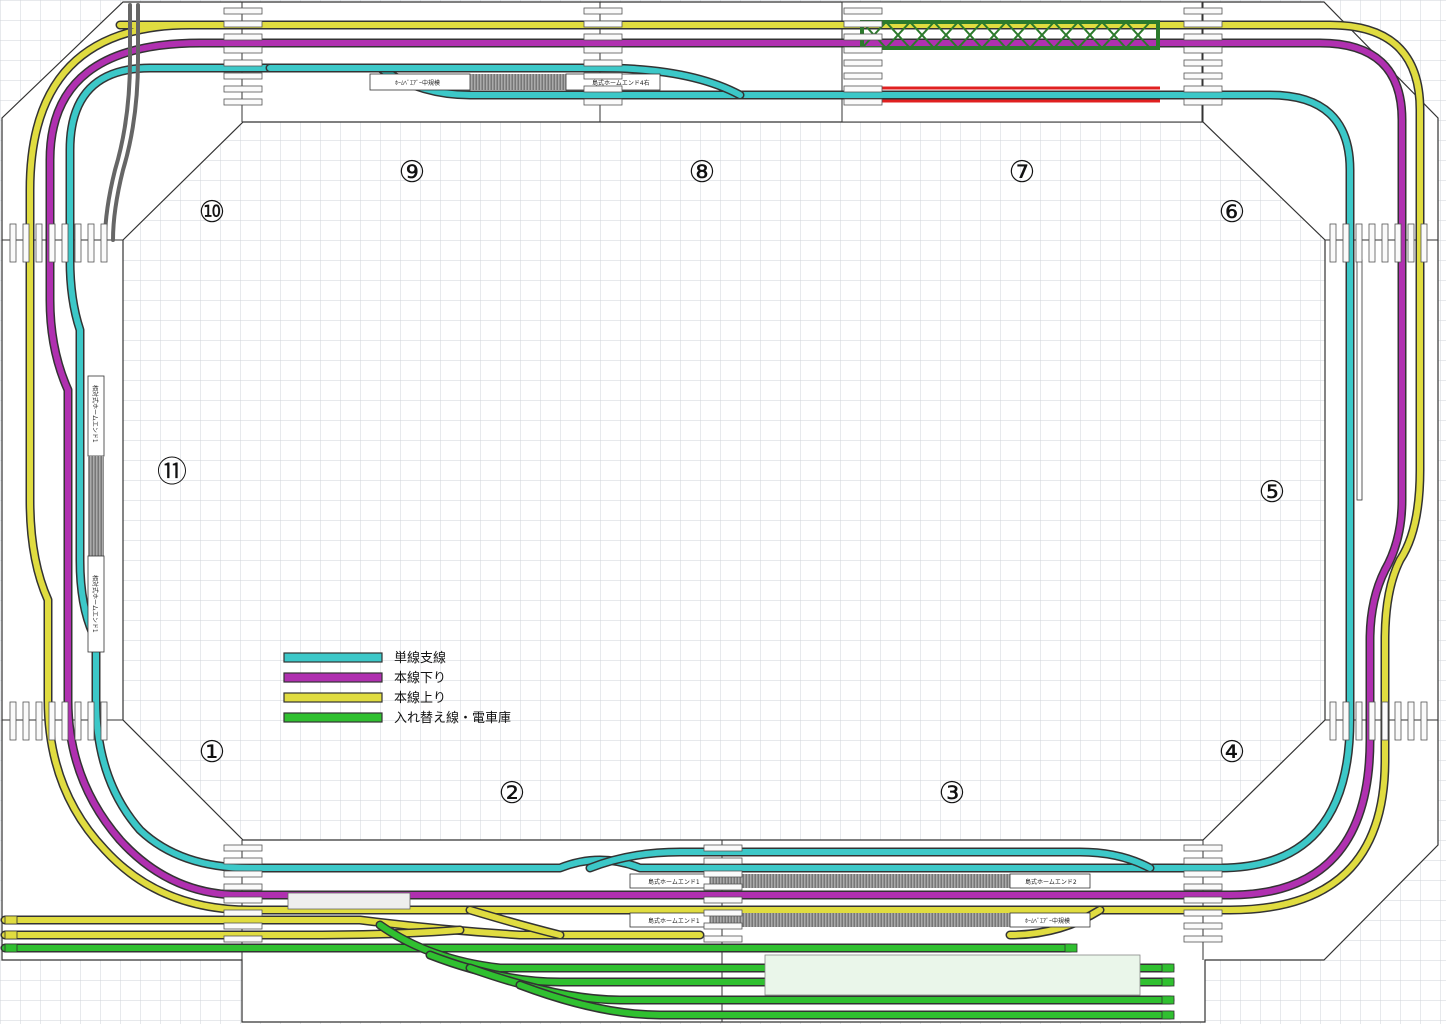  I want to click on section-8: ⑧, so click(702, 172).